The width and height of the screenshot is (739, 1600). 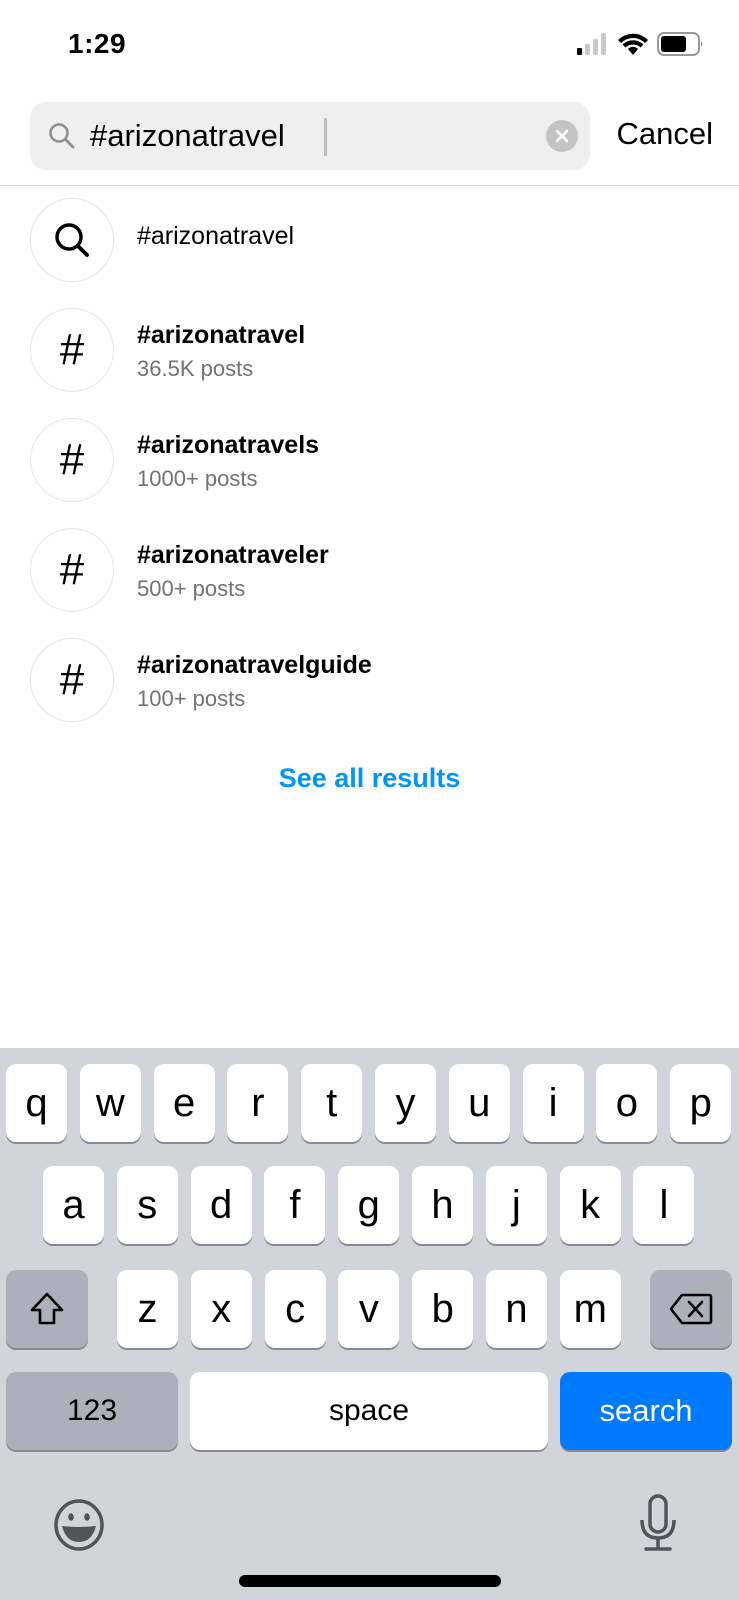 I want to click on result-avatar, so click(x=72, y=240).